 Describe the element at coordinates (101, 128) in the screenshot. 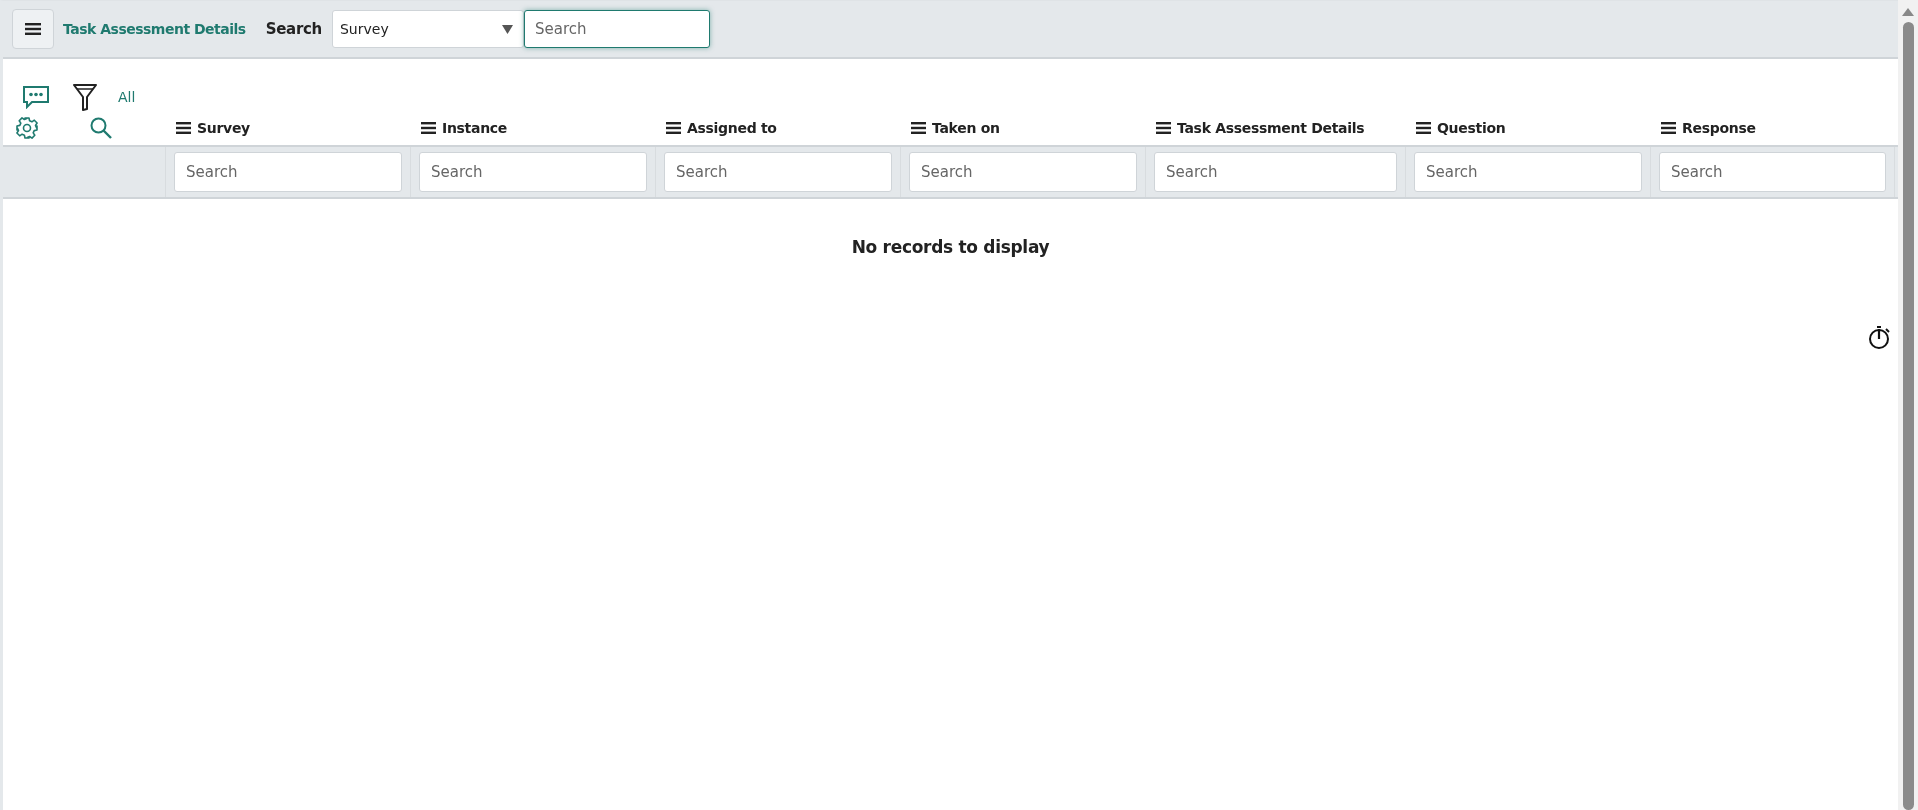

I see `search-icon` at that location.